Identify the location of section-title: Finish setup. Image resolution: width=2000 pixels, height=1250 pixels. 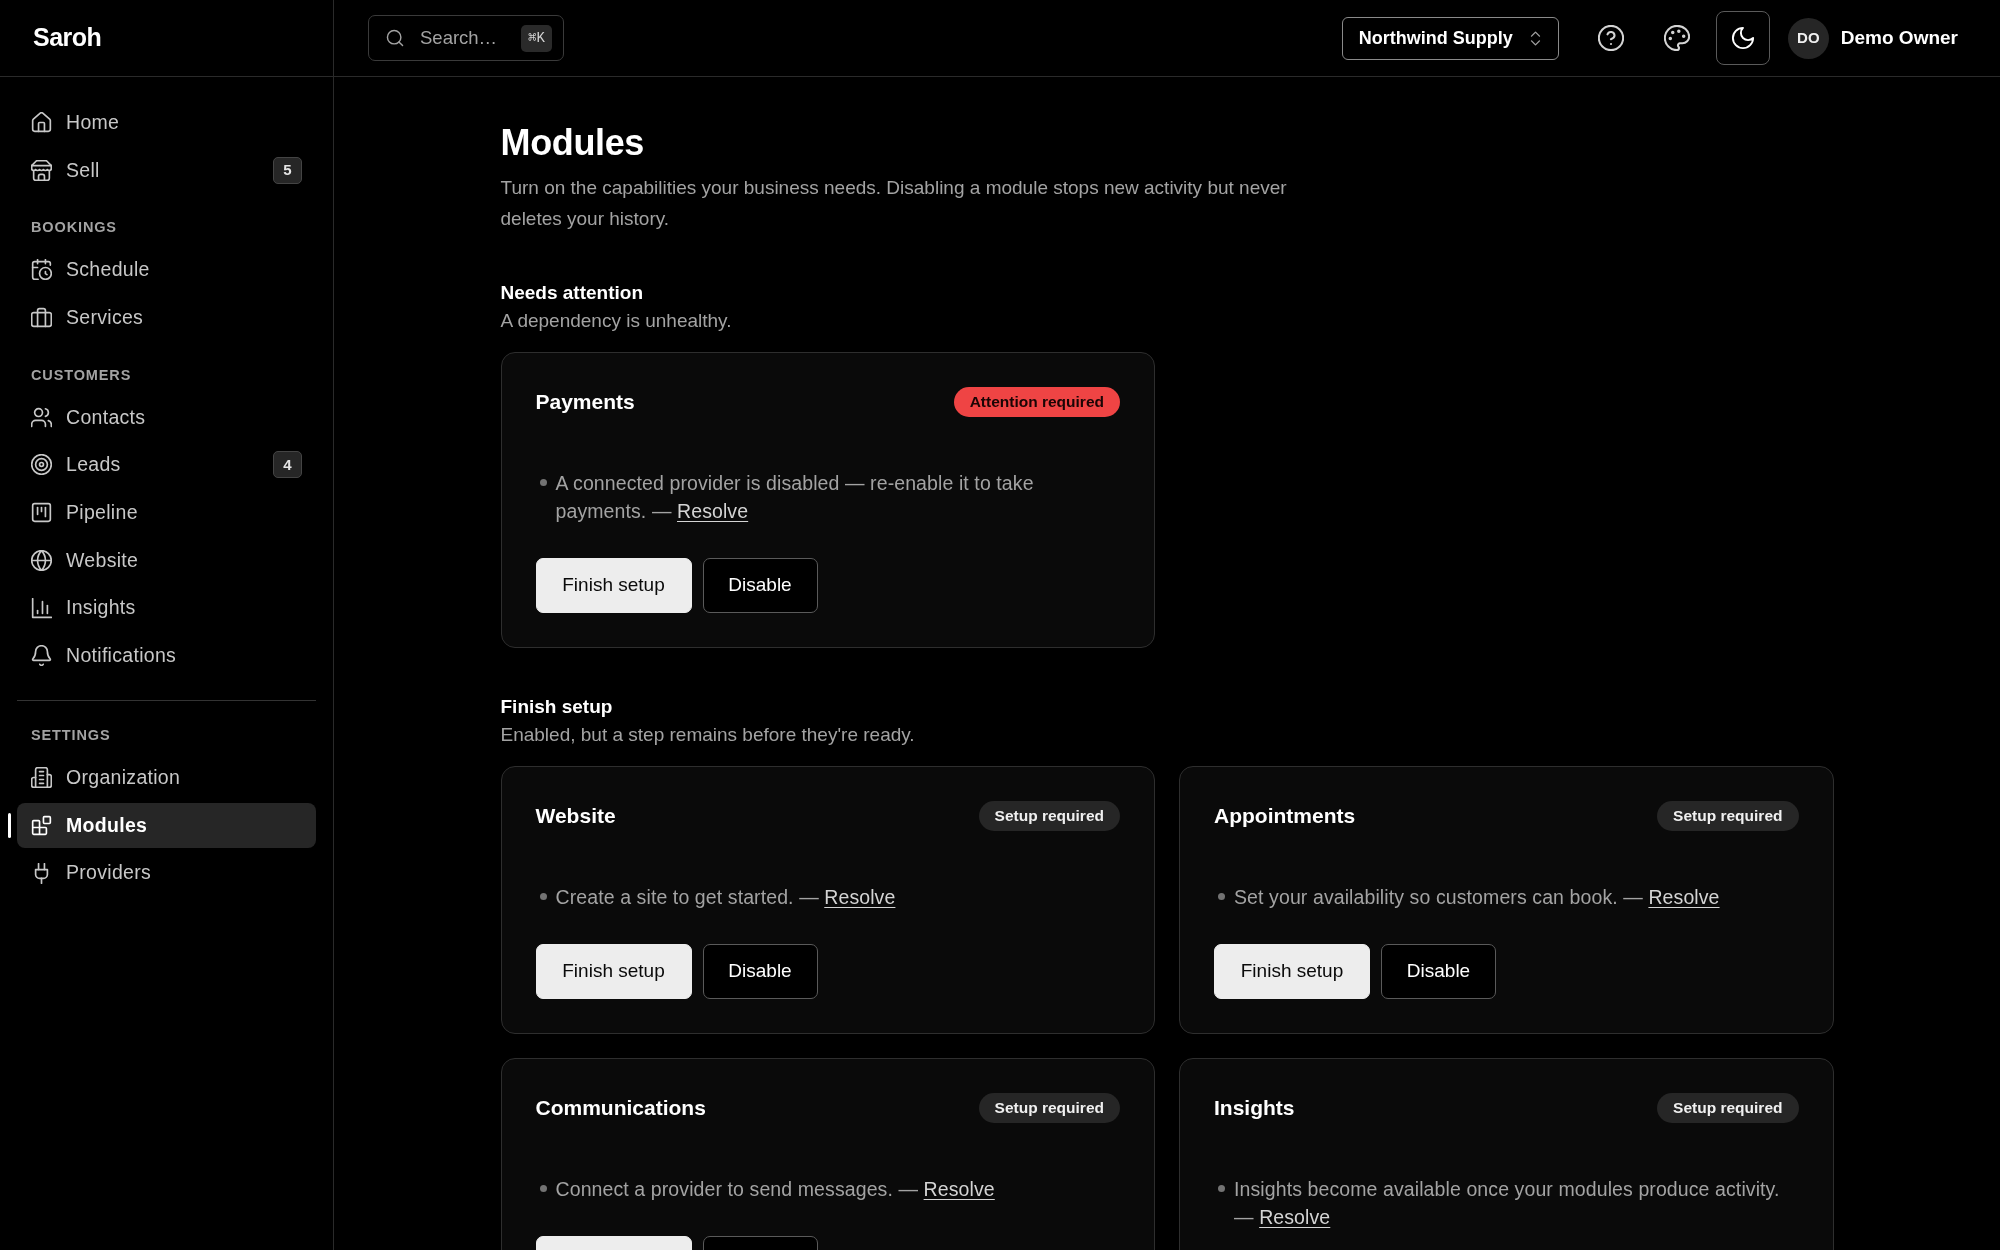
(556, 707).